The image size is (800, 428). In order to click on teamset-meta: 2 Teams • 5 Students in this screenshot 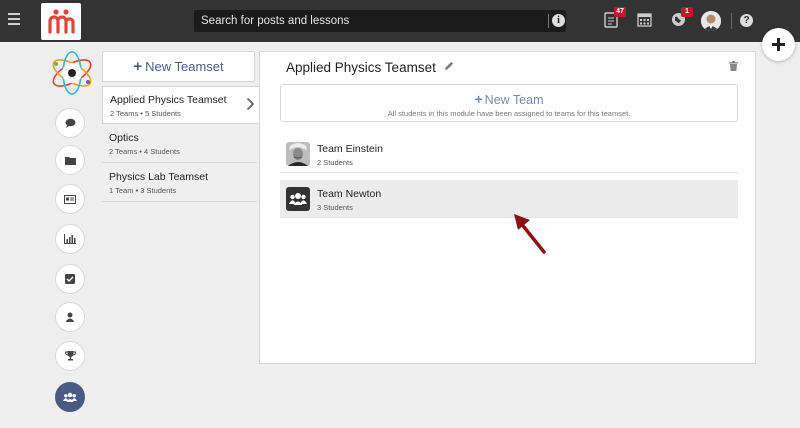, I will do `click(145, 113)`.